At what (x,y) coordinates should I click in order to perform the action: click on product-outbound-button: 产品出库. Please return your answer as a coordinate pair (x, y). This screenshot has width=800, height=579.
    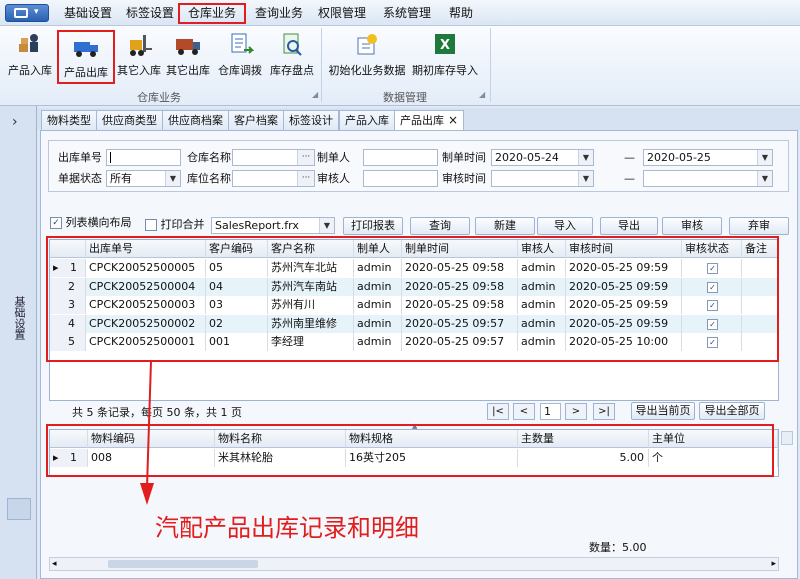
    Looking at the image, I should click on (86, 57).